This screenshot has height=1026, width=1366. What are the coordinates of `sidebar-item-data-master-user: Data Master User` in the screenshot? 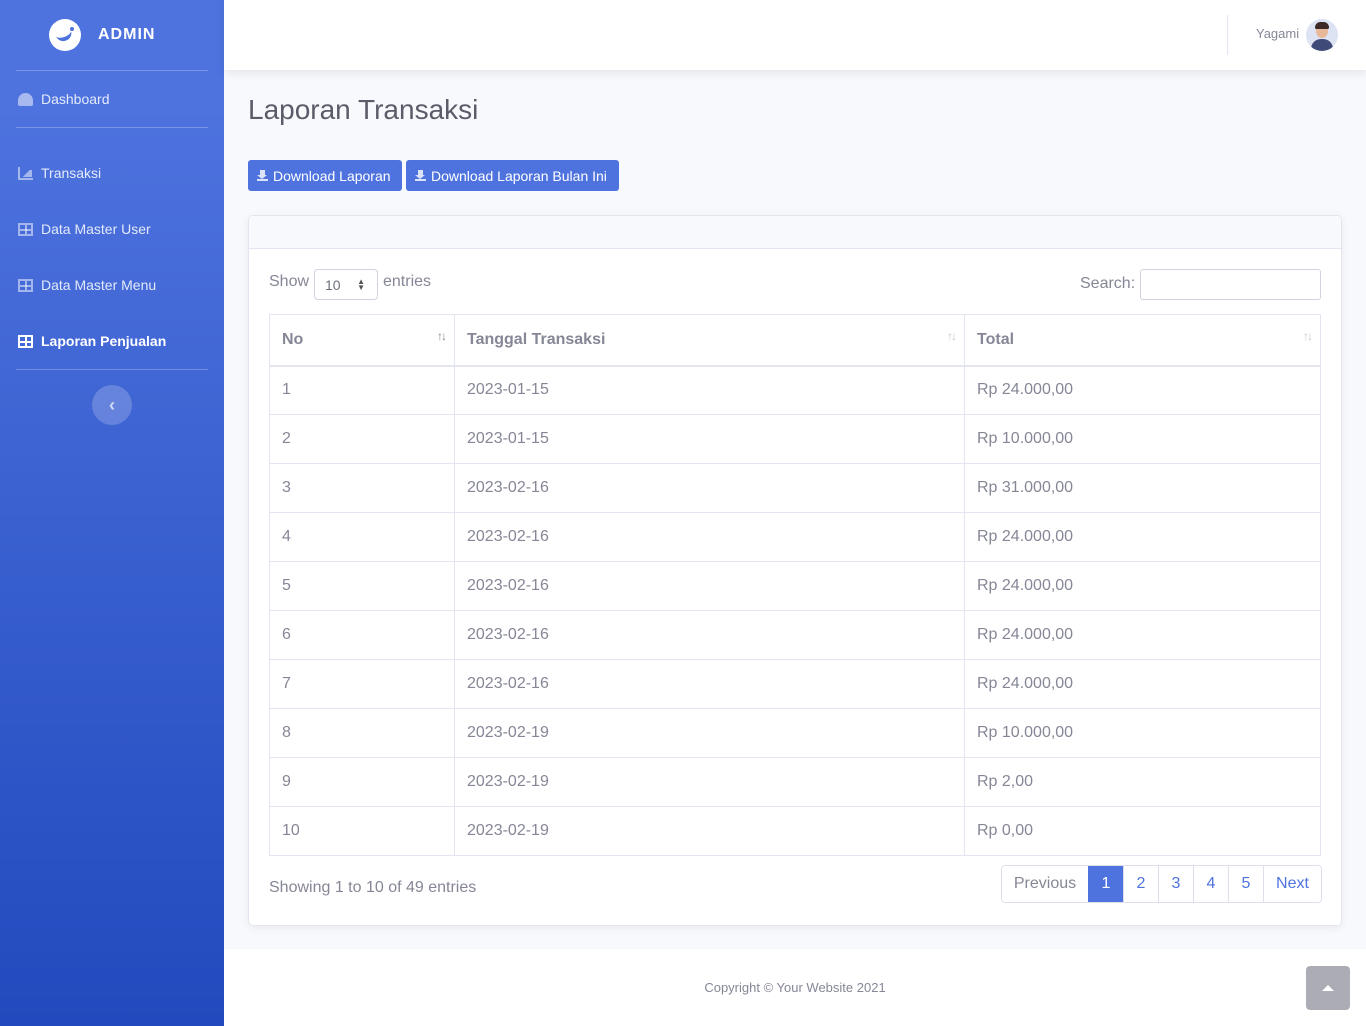 It's located at (112, 229).